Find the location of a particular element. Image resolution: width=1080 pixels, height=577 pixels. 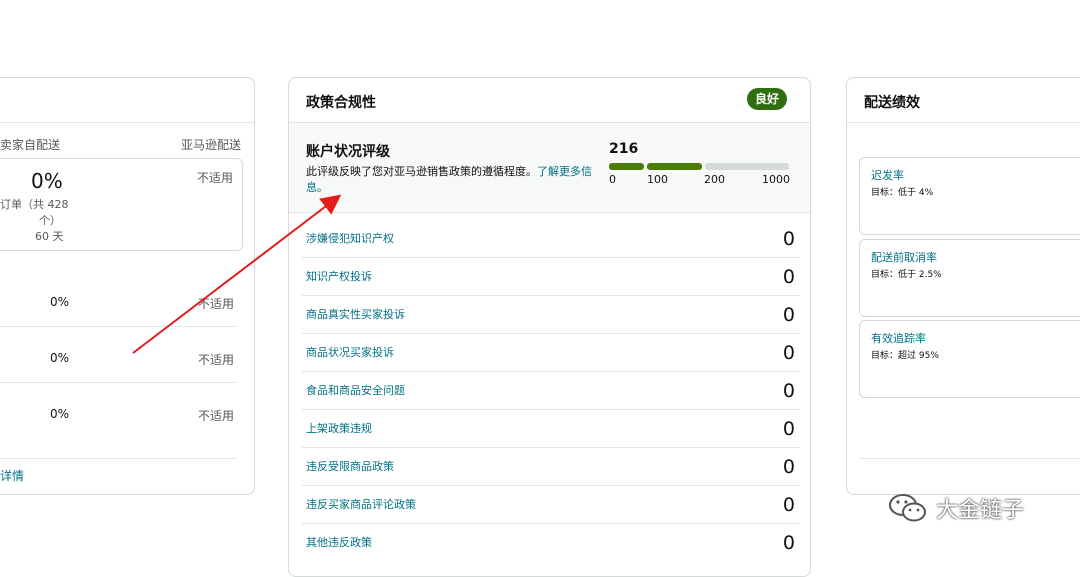

wechat-icon is located at coordinates (907, 508).